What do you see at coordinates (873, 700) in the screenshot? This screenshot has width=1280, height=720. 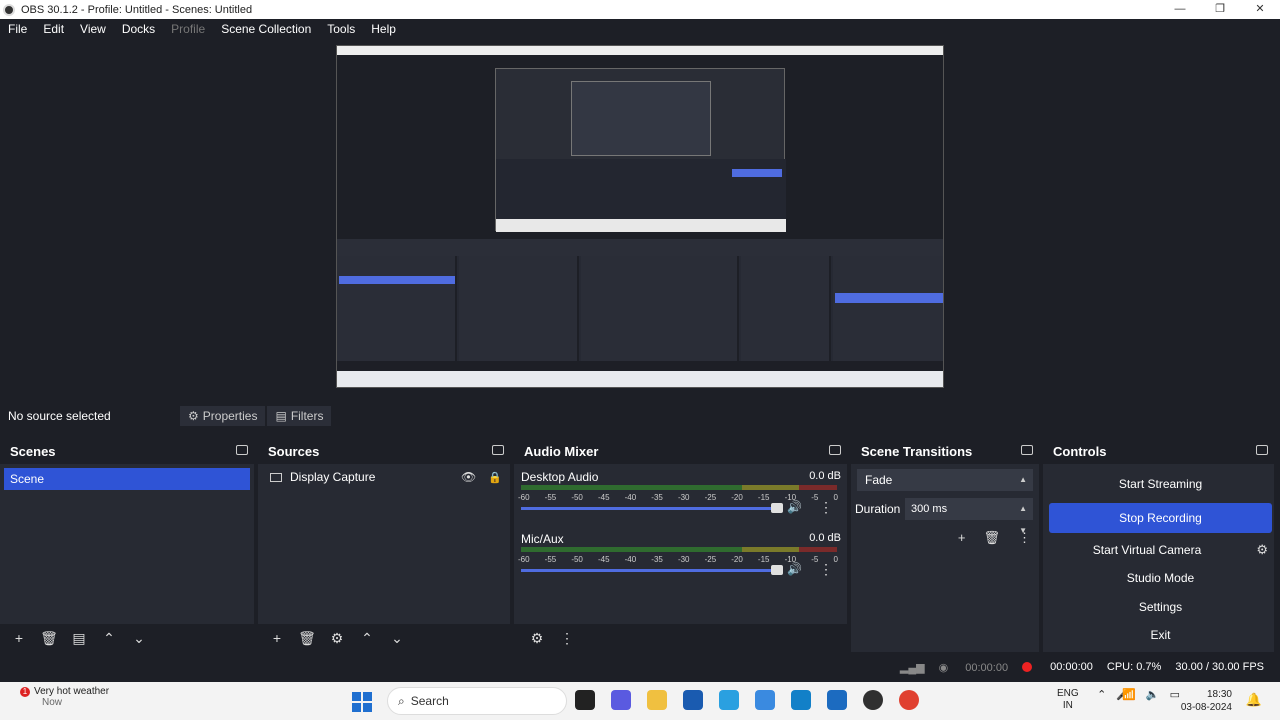 I see `obs-taskbar-icon` at bounding box center [873, 700].